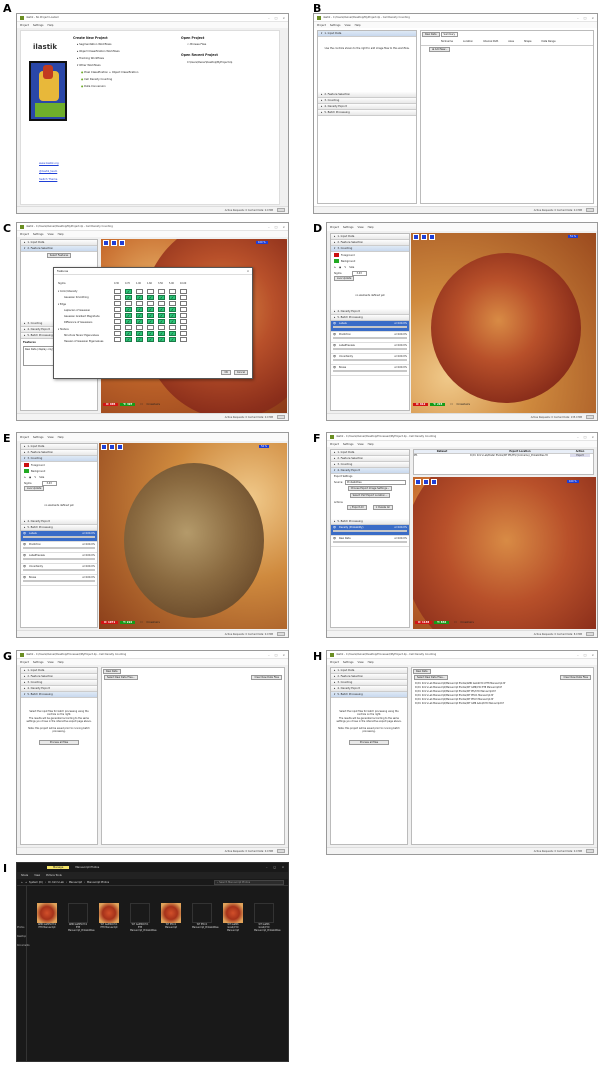 This screenshot has width=600, height=1073. What do you see at coordinates (367, 113) in the screenshot?
I see `applet-batch-processing: ▸ 5. Batch Processing` at bounding box center [367, 113].